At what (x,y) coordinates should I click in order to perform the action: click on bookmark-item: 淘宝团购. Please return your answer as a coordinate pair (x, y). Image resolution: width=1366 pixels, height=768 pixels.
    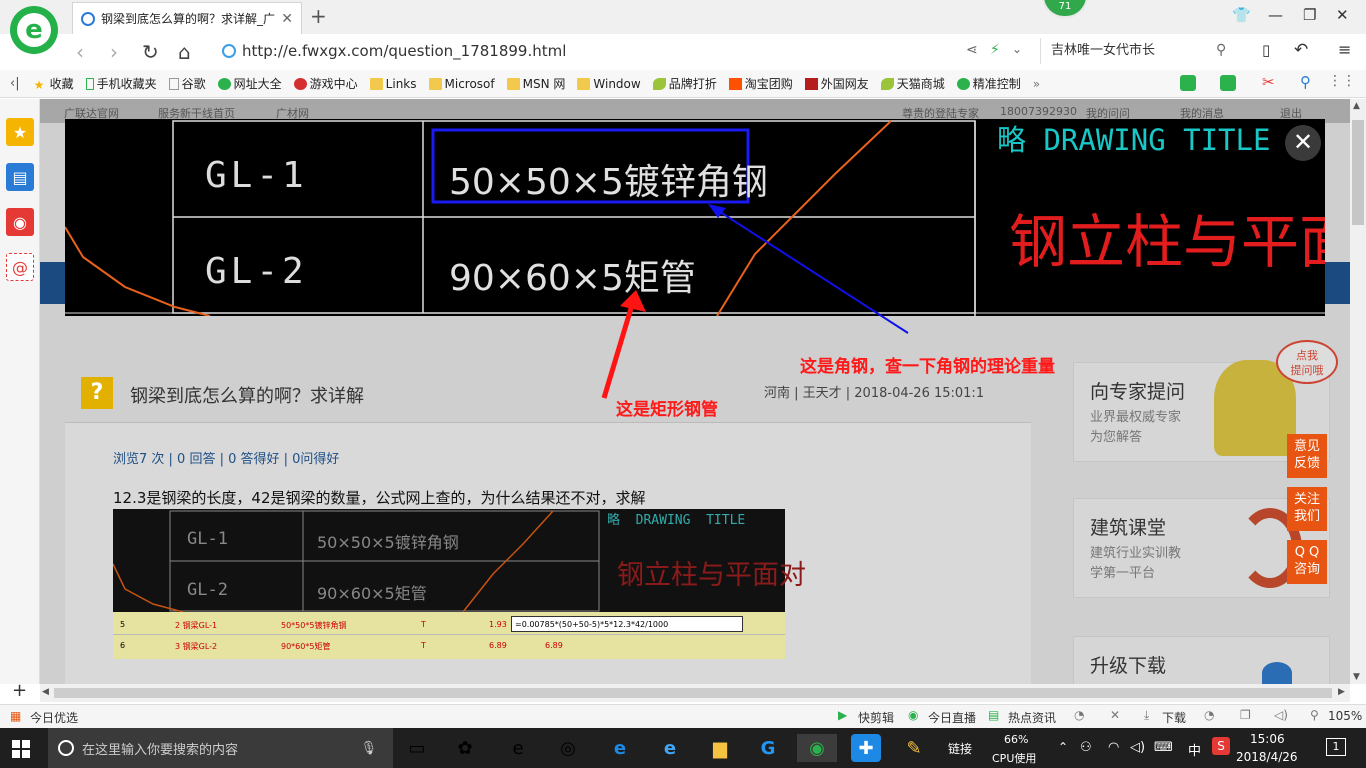
    Looking at the image, I should click on (760, 83).